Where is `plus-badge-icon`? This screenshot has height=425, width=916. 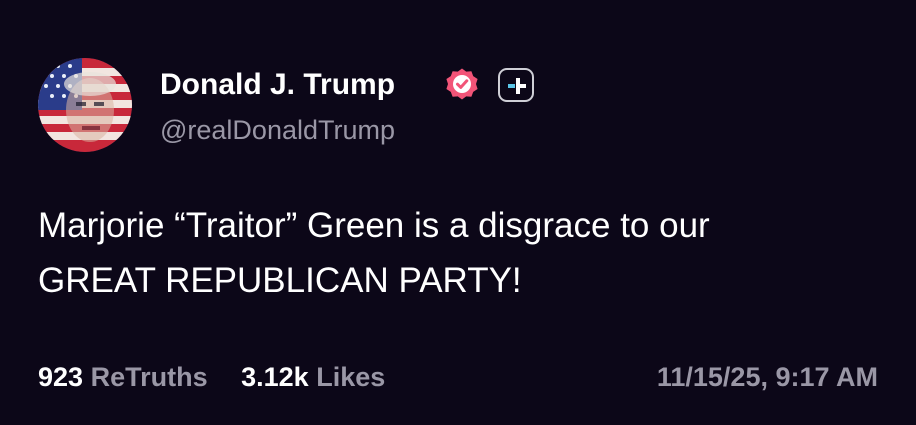
plus-badge-icon is located at coordinates (516, 85).